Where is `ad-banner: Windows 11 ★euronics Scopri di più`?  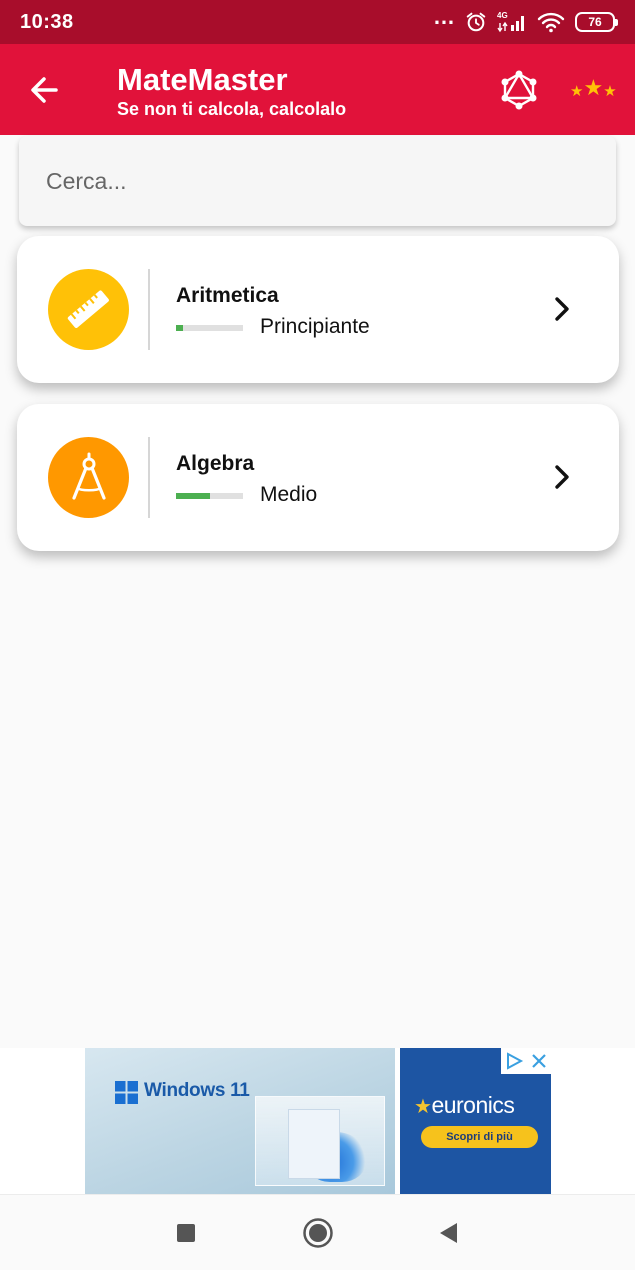
ad-banner: Windows 11 ★euronics Scopri di più is located at coordinates (317, 1121).